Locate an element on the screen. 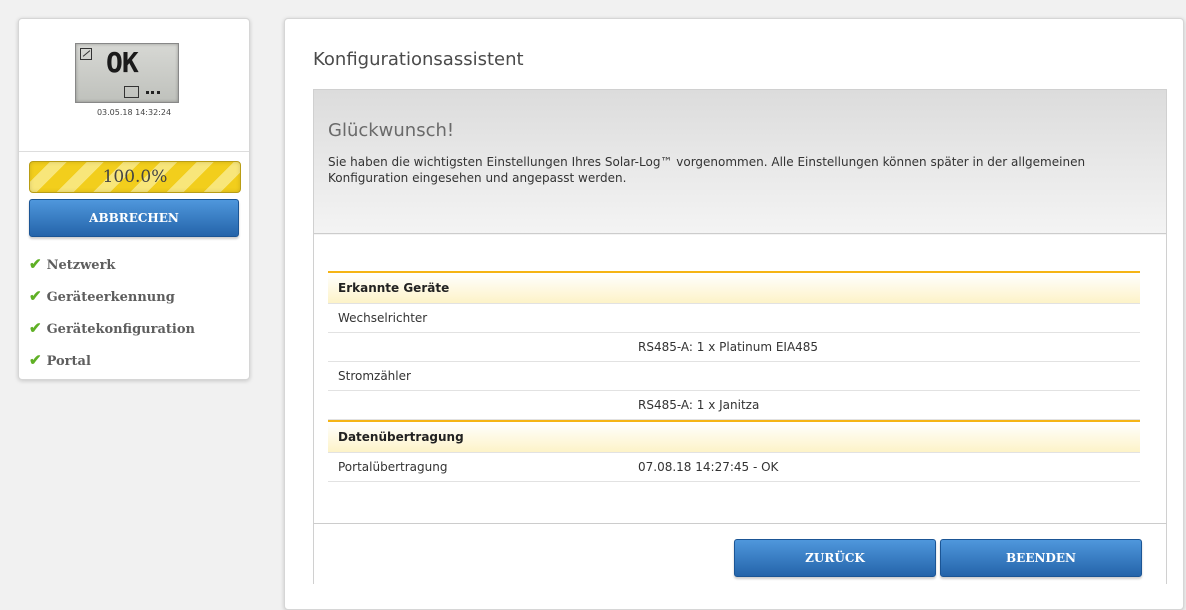  device-timestamp: 03.05.18 14:32:24 is located at coordinates (134, 112).